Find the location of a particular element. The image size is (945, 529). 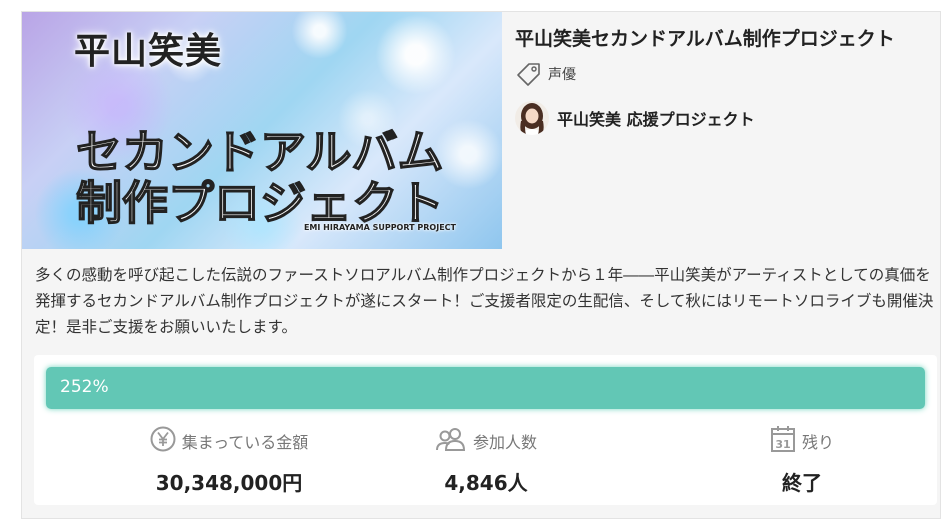

yen-icon is located at coordinates (163, 441).